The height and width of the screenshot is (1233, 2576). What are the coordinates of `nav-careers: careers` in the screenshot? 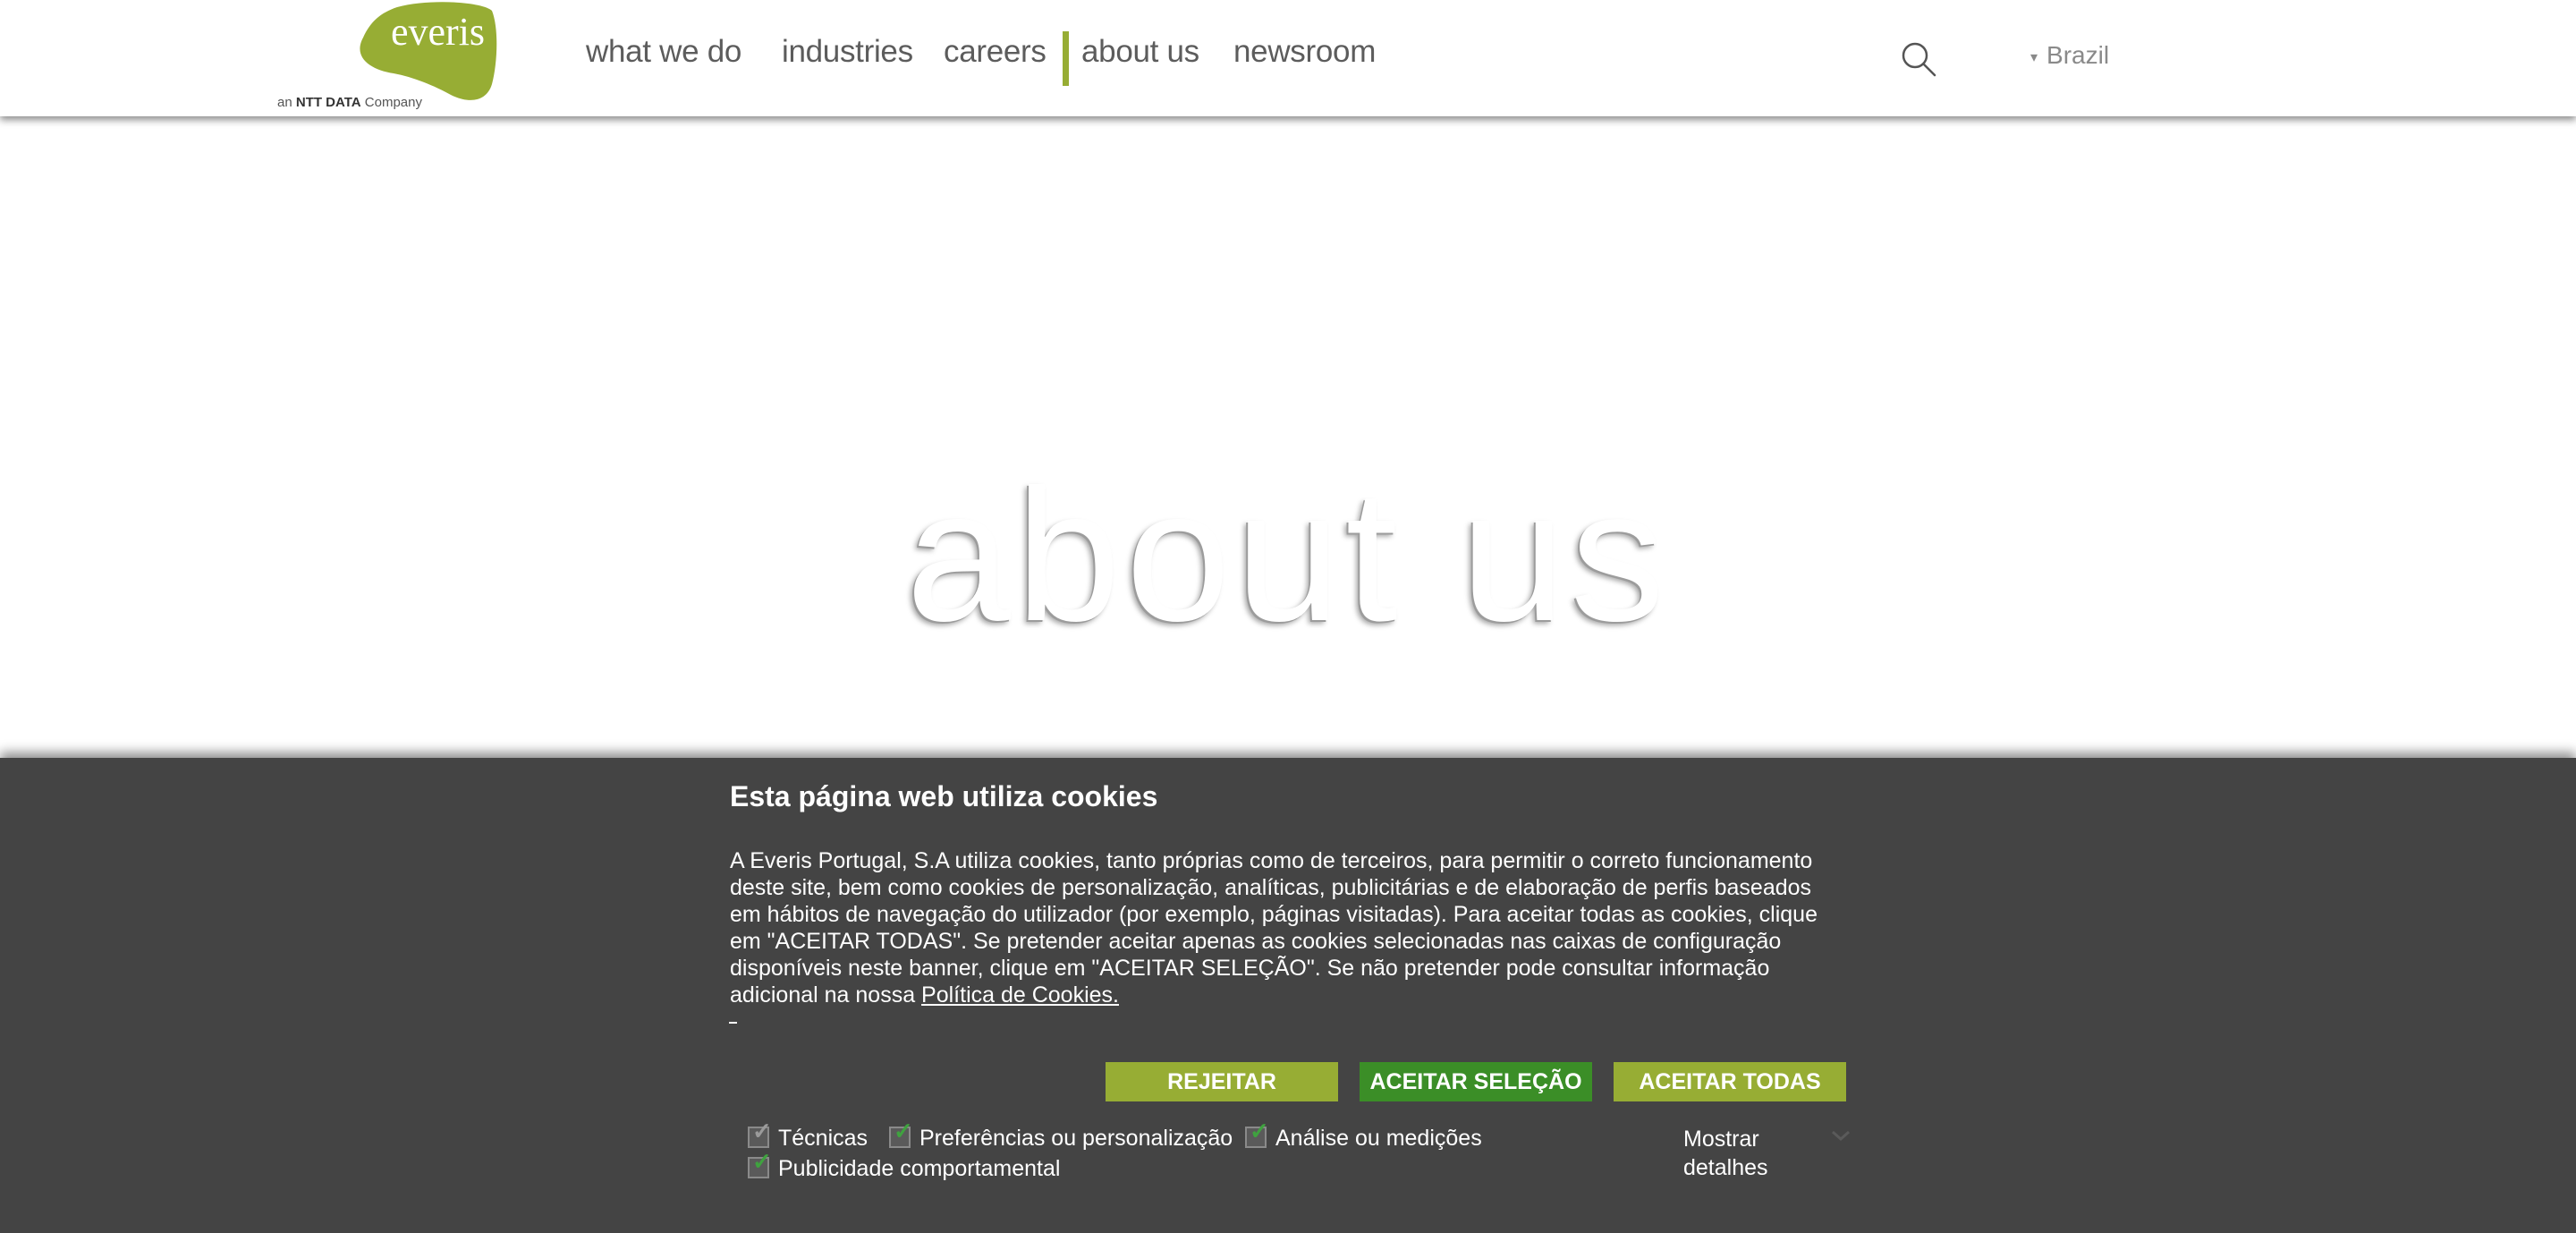 It's located at (995, 52).